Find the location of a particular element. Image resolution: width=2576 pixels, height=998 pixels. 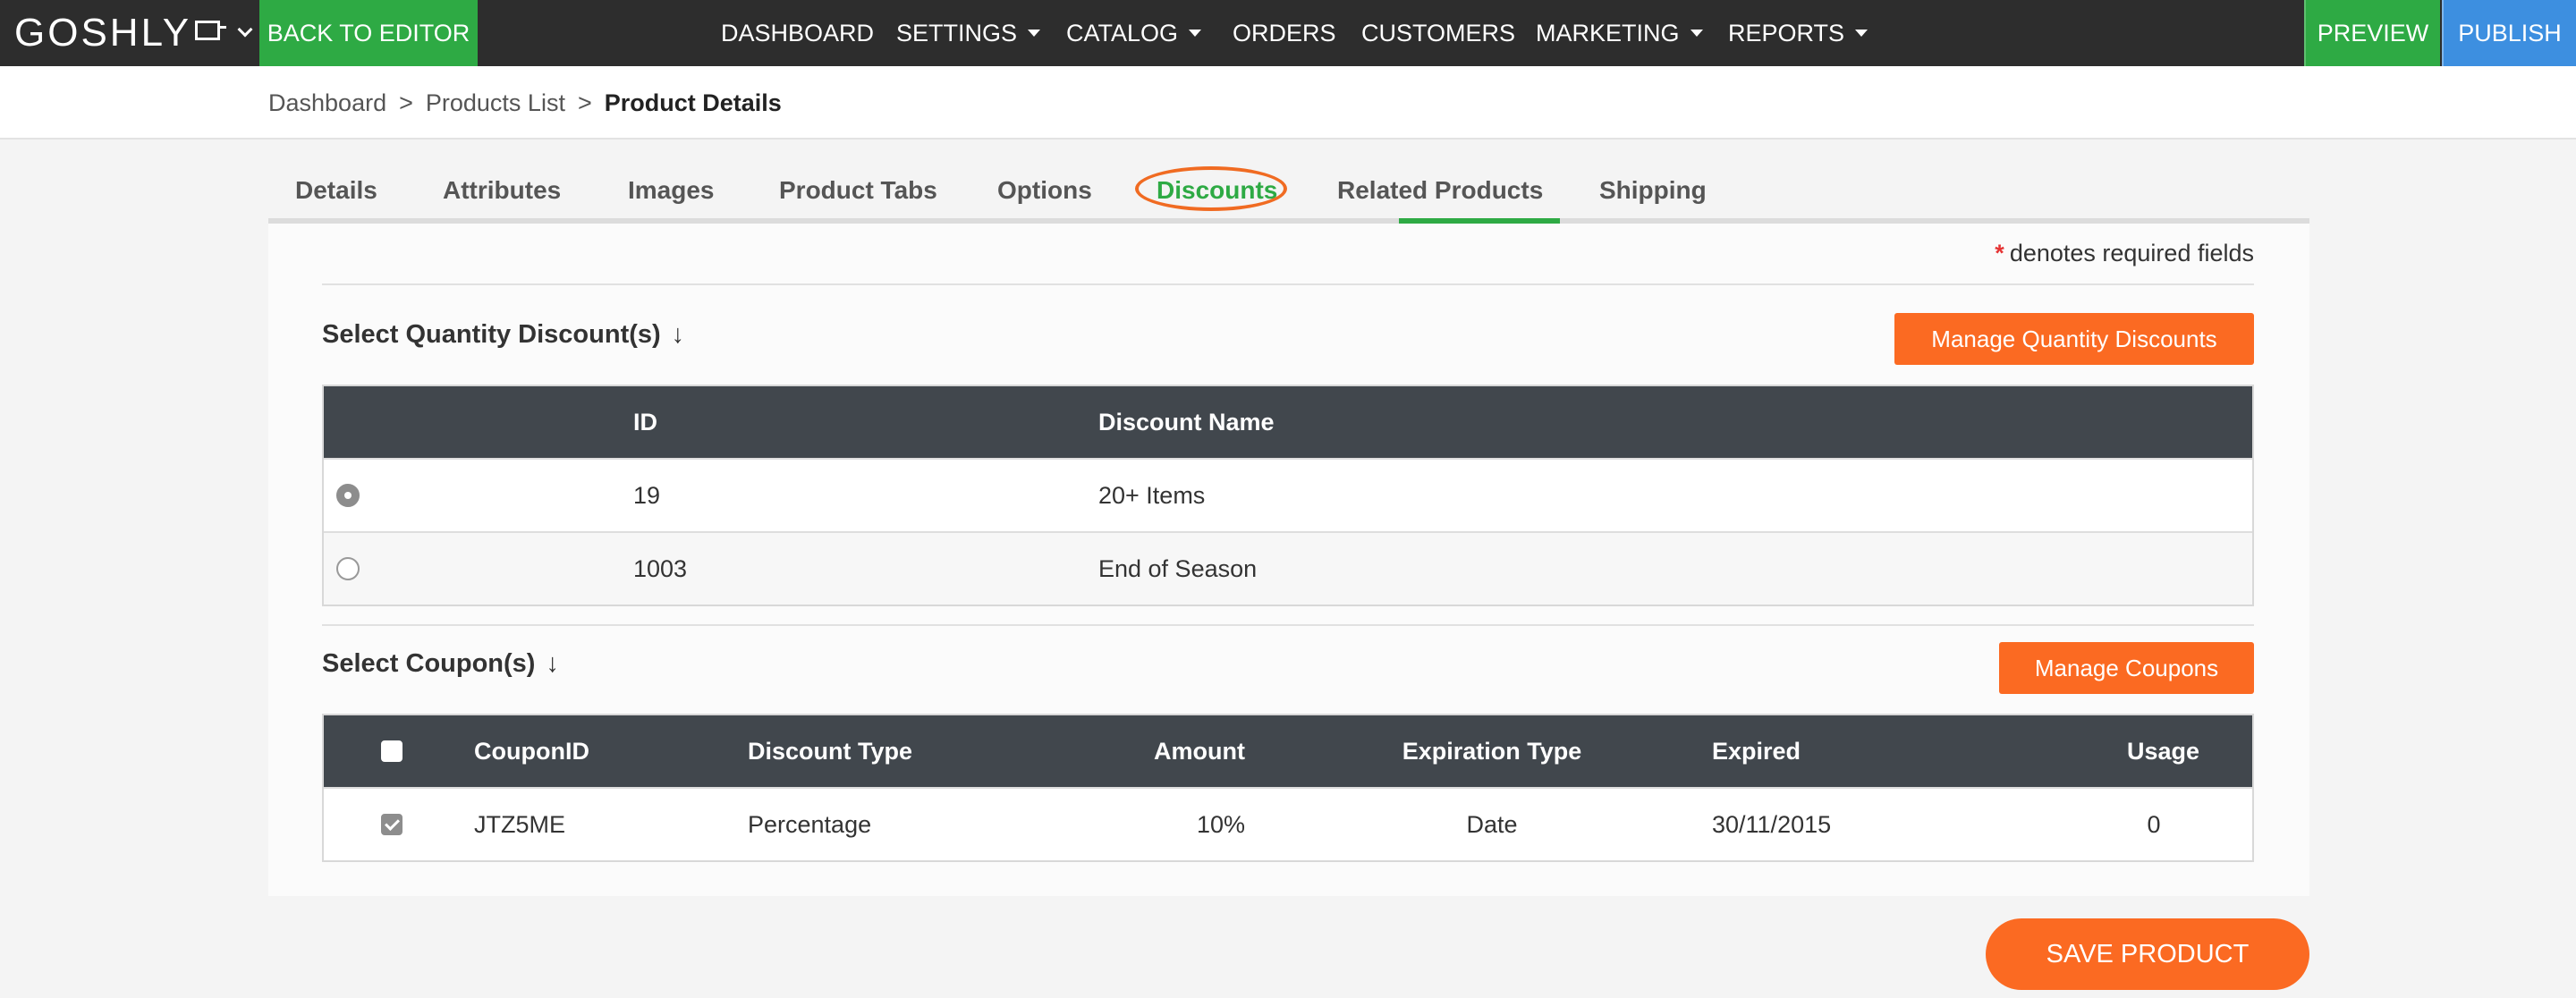

table-row: 19 20+ Items is located at coordinates (1288, 494).